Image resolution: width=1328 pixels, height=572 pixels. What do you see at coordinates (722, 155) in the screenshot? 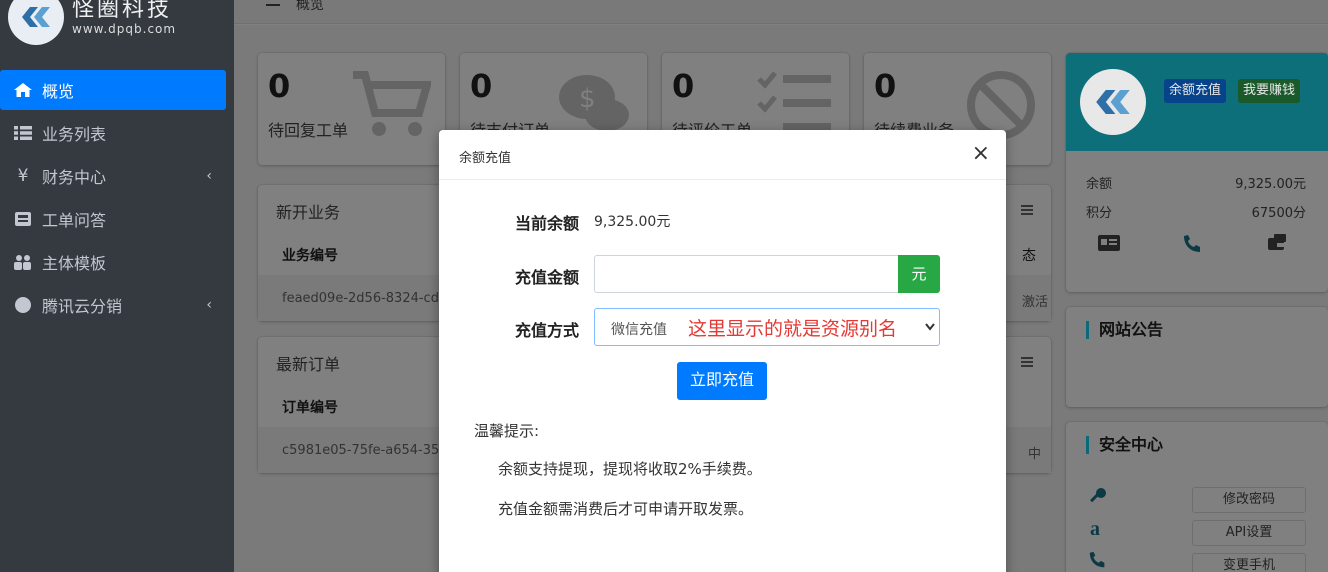
I see `modal-header: 余额充值 ×` at bounding box center [722, 155].